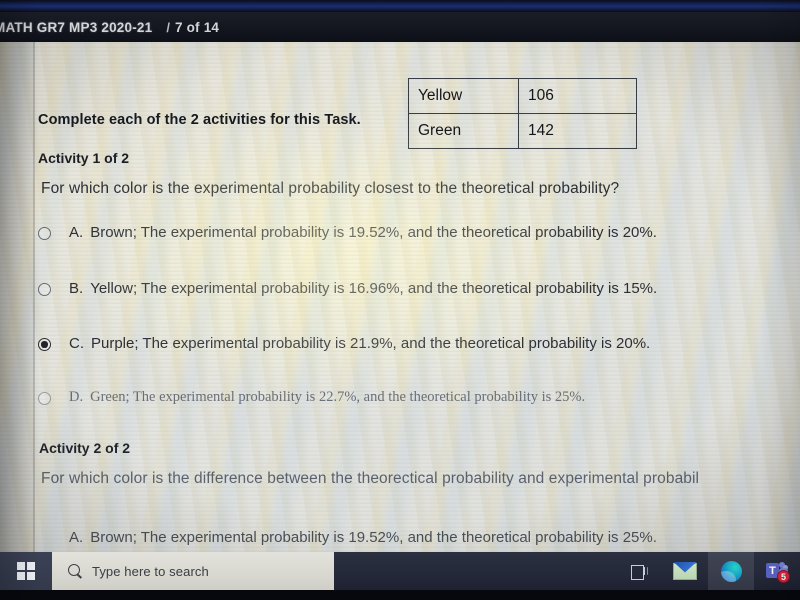  I want to click on edge-browser-button, so click(731, 571).